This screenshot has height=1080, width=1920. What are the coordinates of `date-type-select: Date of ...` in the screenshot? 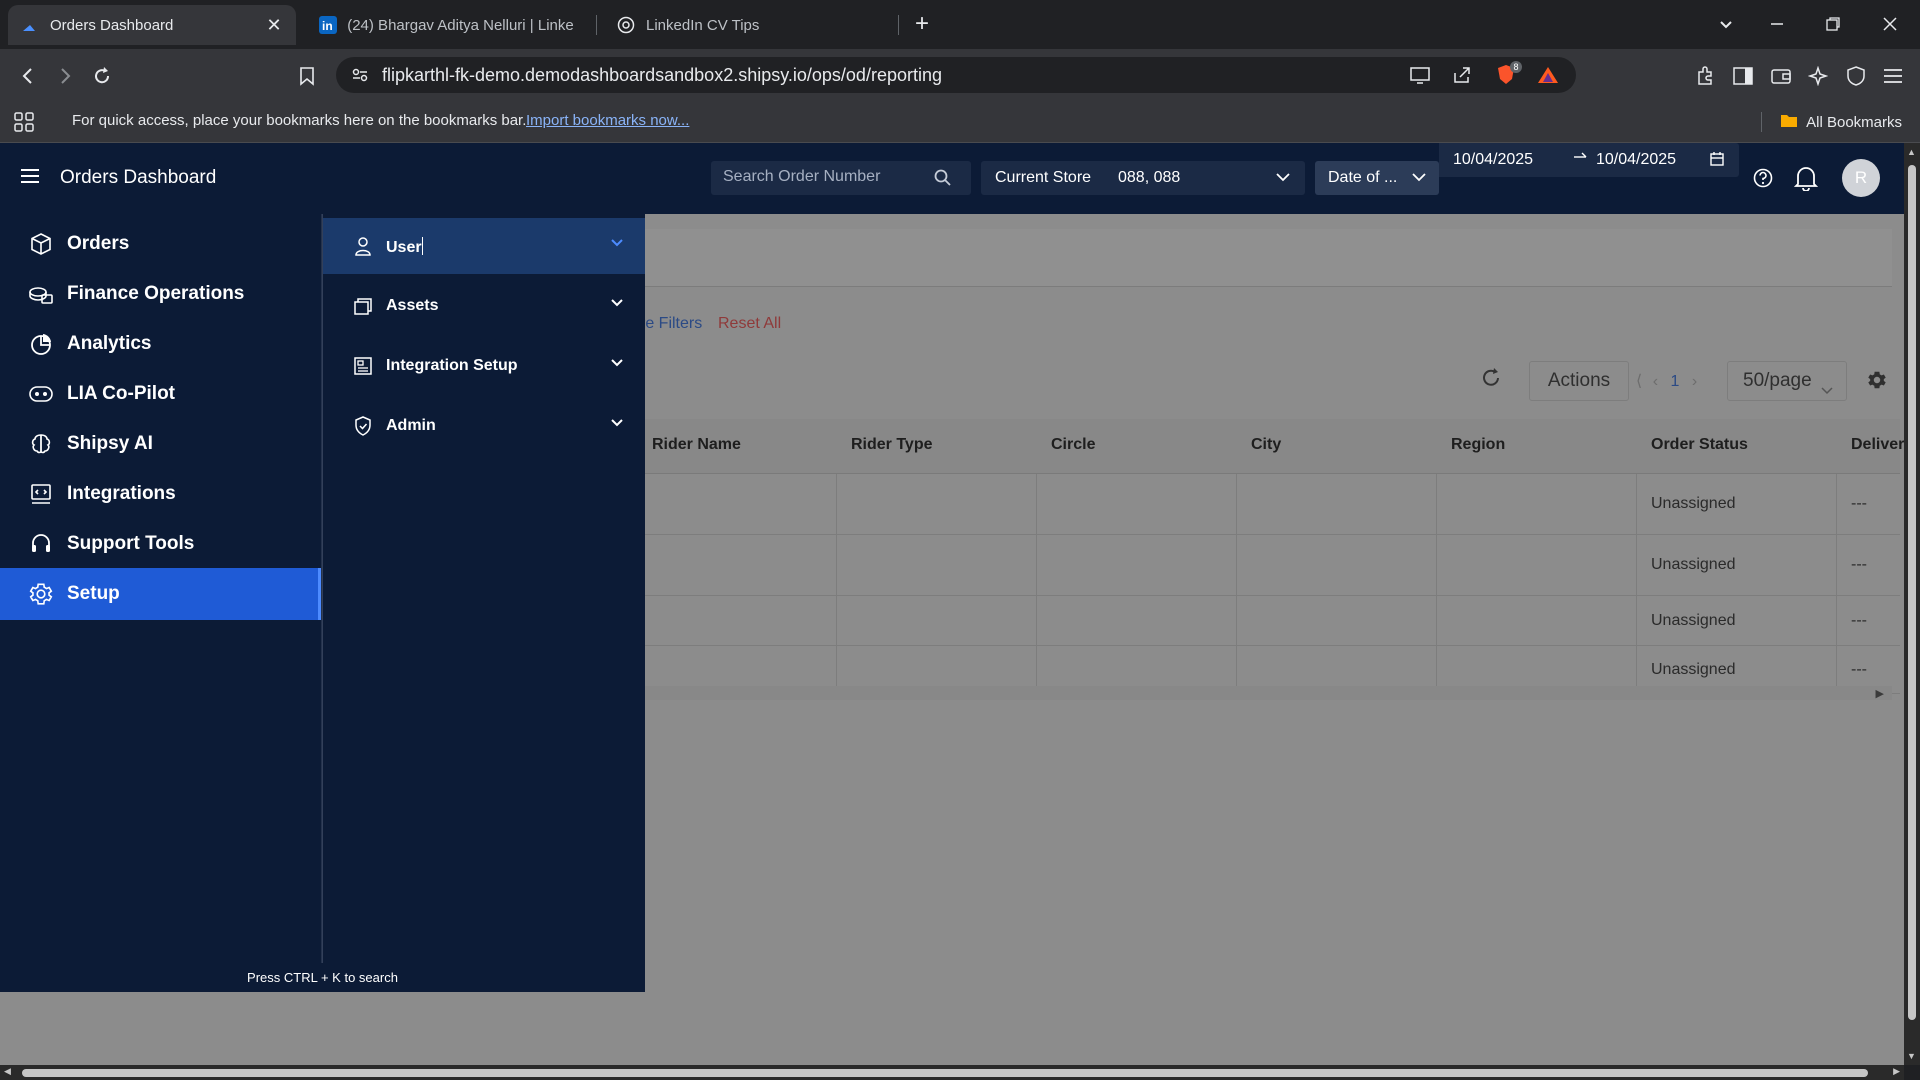 It's located at (1377, 178).